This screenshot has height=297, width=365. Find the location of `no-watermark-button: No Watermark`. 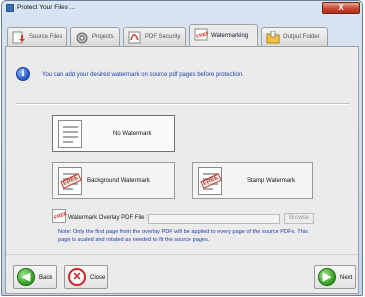

no-watermark-button: No Watermark is located at coordinates (113, 133).